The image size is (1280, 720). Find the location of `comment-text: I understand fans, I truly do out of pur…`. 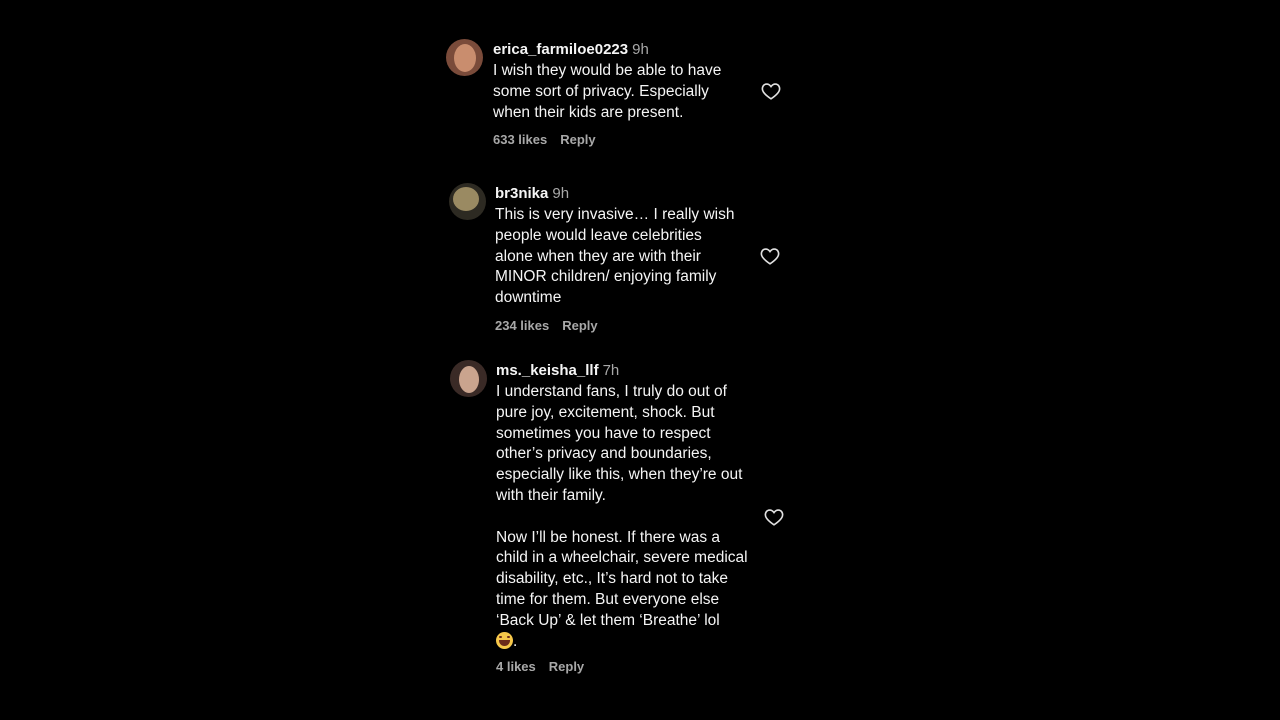

comment-text: I understand fans, I truly do out of pur… is located at coordinates (633, 517).